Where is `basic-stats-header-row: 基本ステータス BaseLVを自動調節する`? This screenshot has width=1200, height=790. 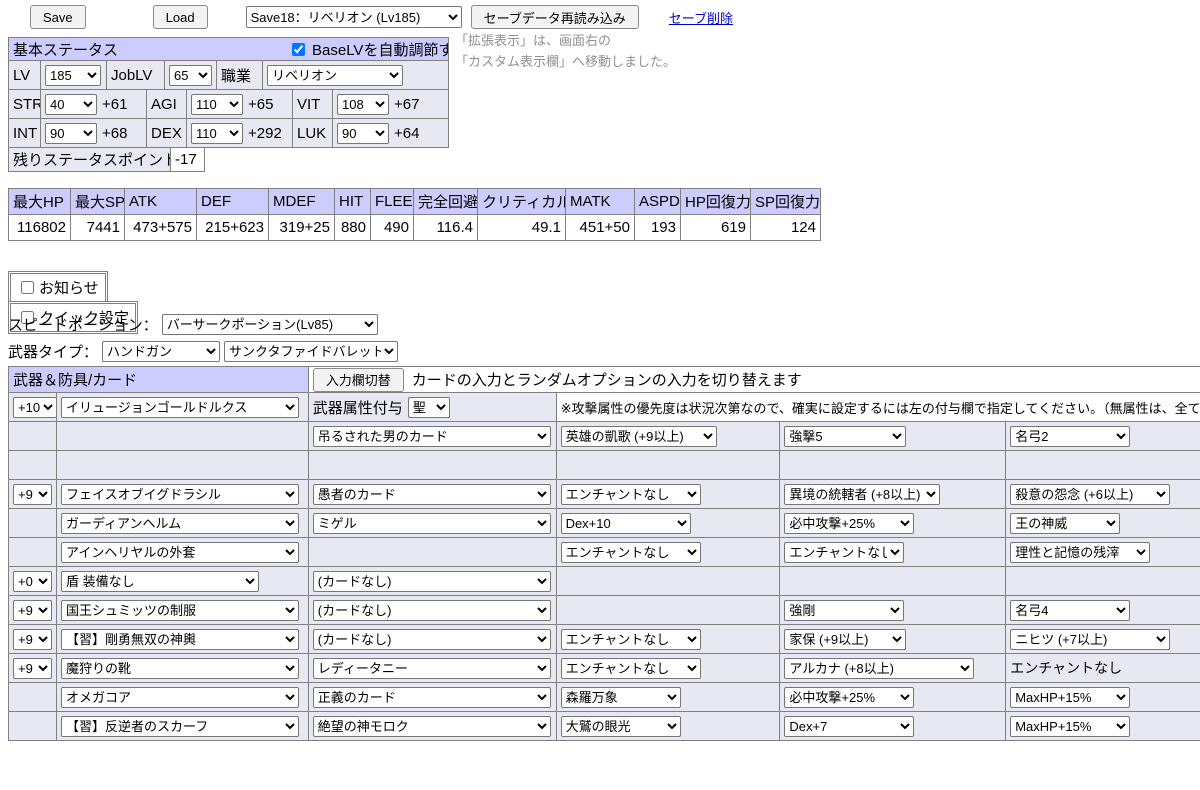
basic-stats-header-row: 基本ステータス BaseLVを自動調節する is located at coordinates (229, 49).